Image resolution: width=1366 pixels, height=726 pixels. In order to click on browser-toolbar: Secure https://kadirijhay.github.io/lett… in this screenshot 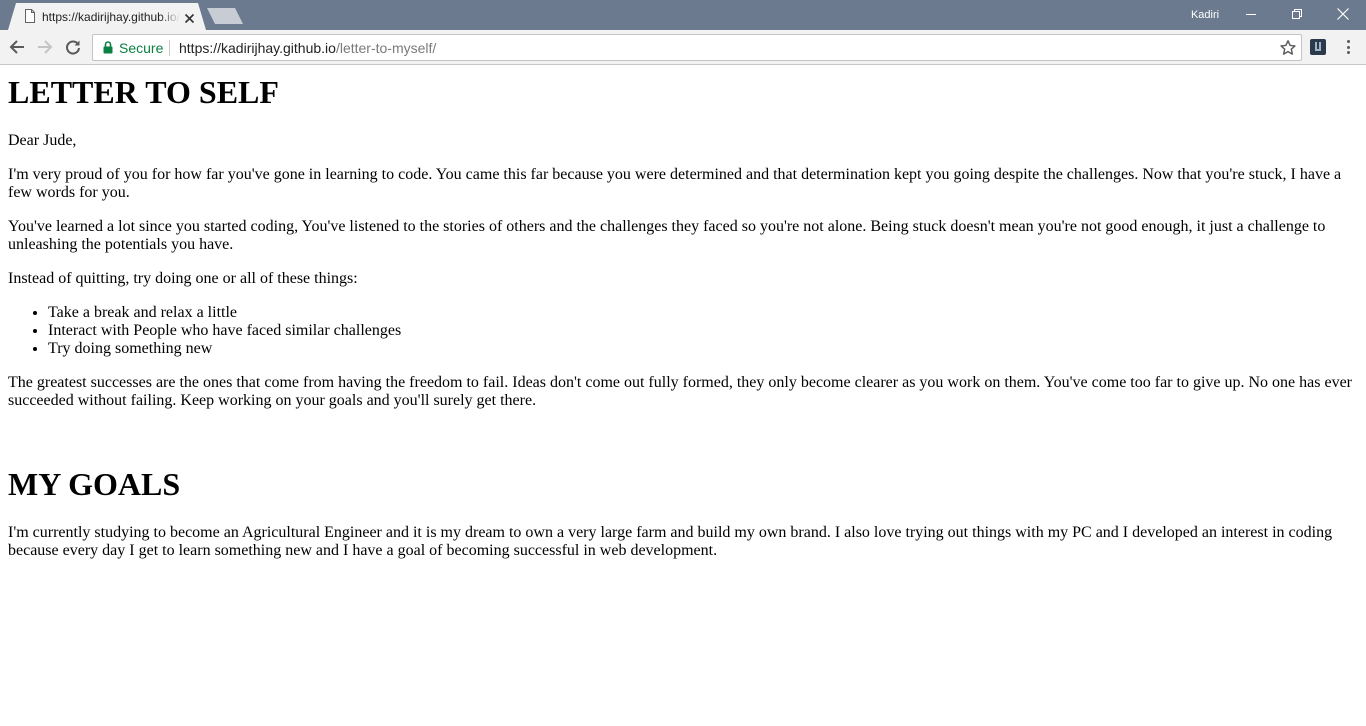, I will do `click(683, 47)`.